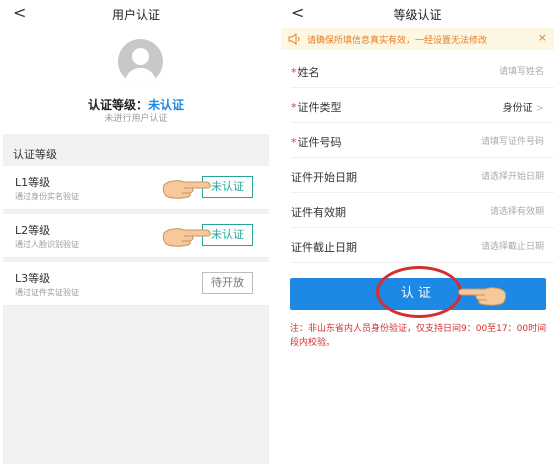 This screenshot has width=554, height=464. I want to click on field-label-text: 姓名, so click(308, 72).